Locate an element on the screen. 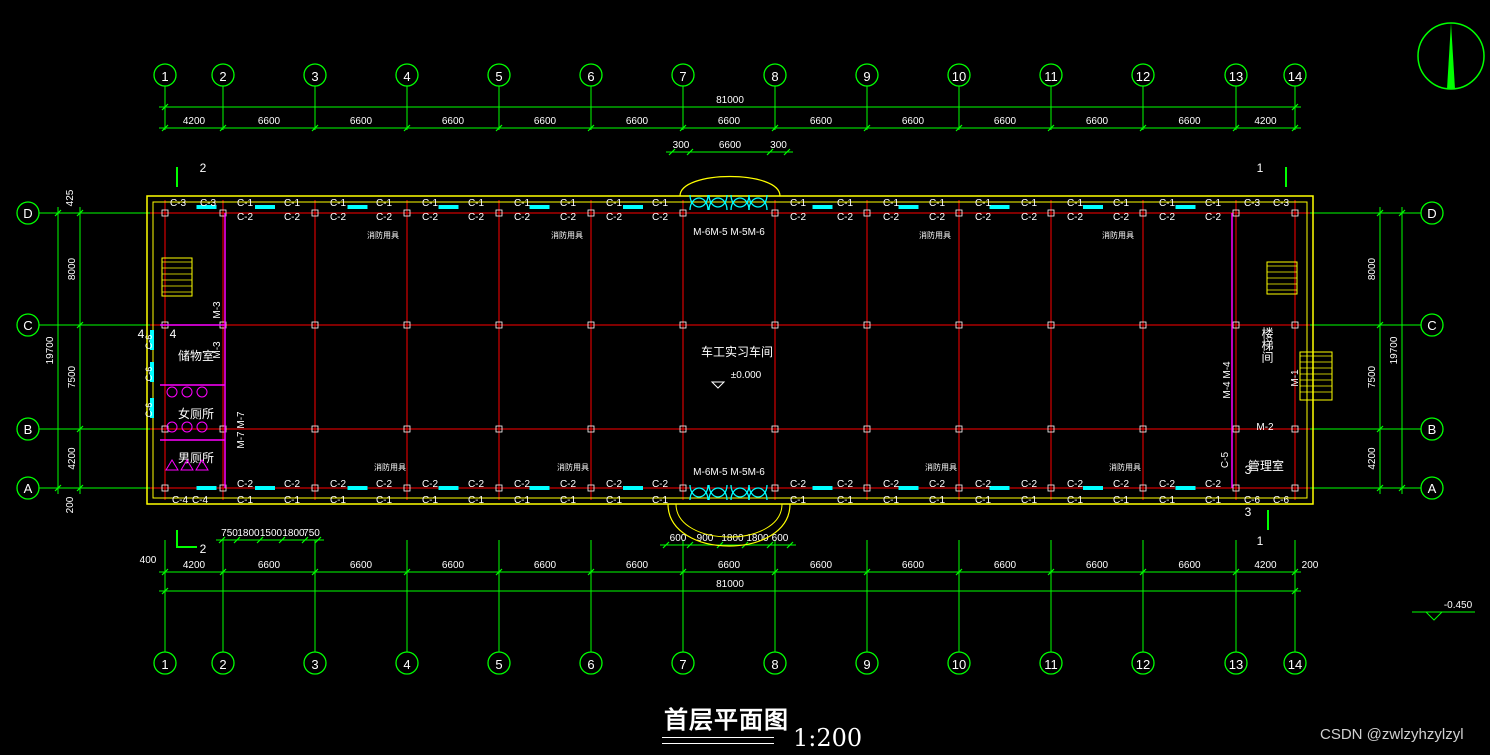 Image resolution: width=1490 pixels, height=755 pixels. section-label: 1 is located at coordinates (1260, 541).